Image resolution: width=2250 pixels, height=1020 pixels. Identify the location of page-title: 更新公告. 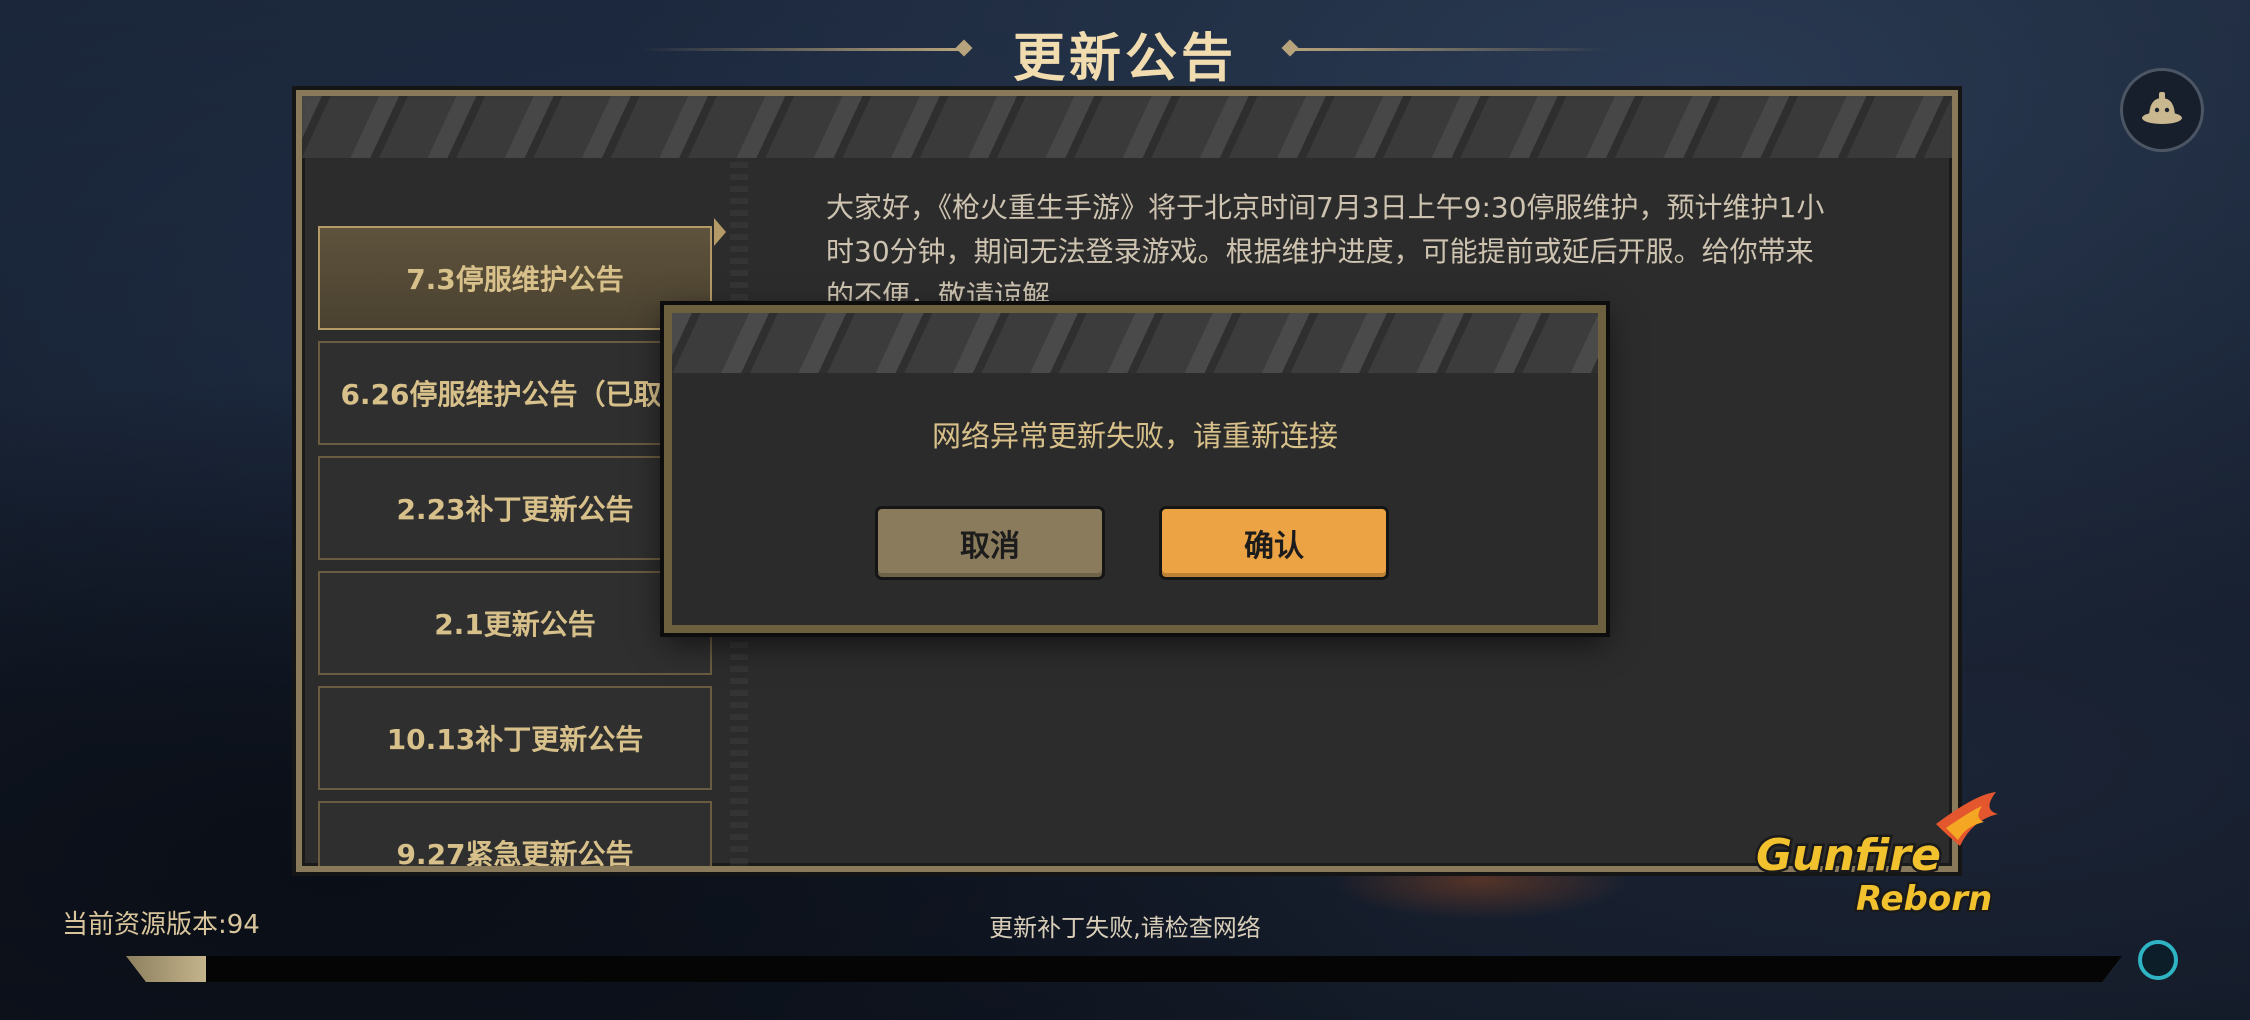
(1124, 59).